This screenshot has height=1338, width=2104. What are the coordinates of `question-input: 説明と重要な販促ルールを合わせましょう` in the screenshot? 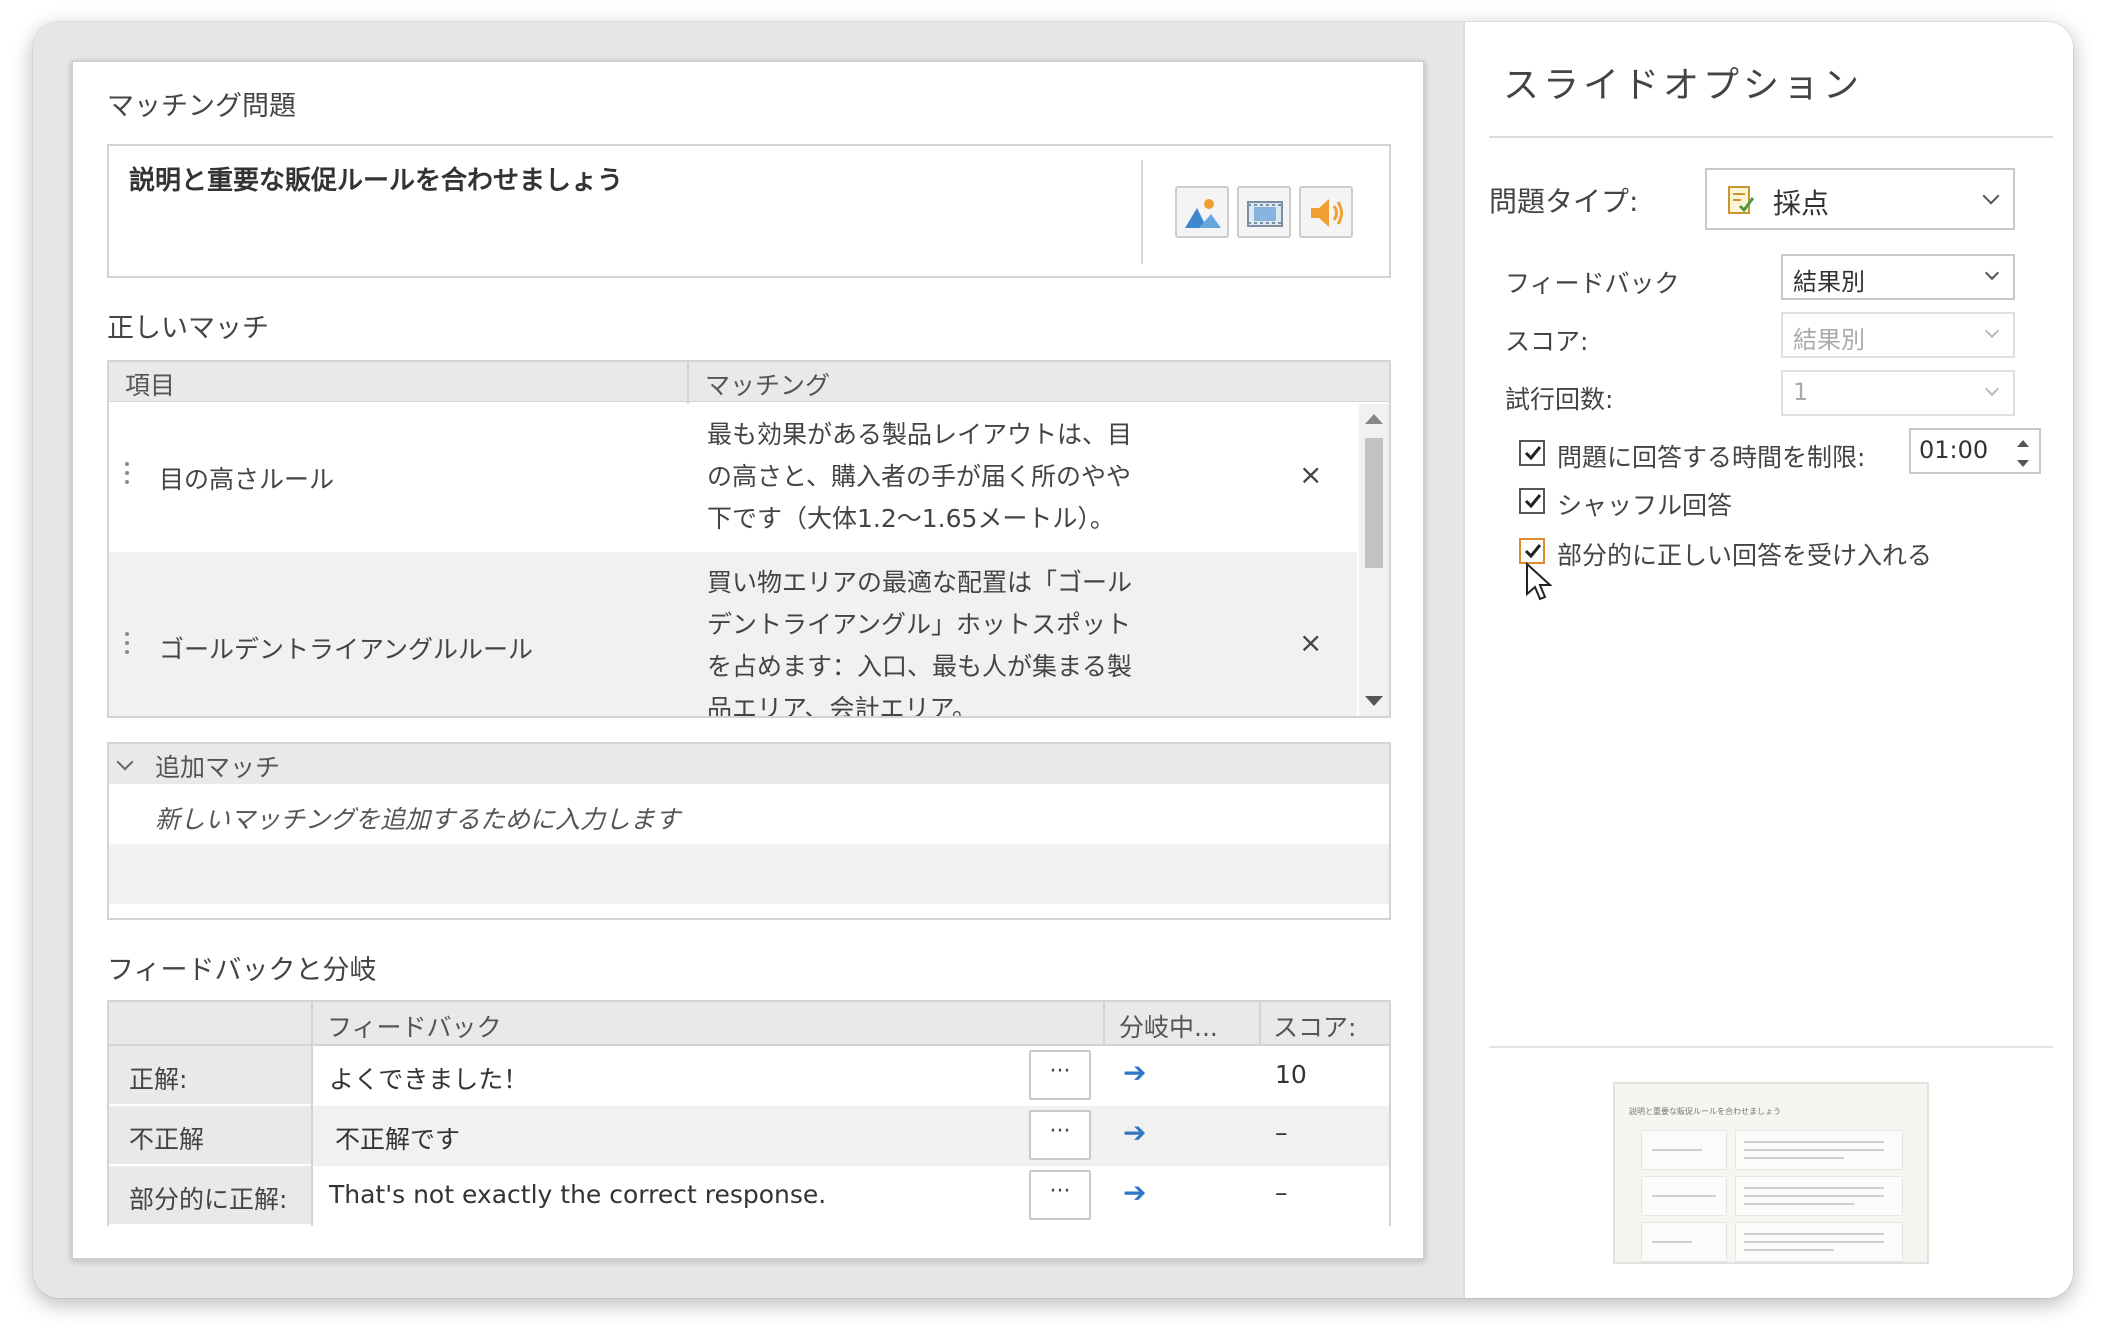 It's located at (749, 211).